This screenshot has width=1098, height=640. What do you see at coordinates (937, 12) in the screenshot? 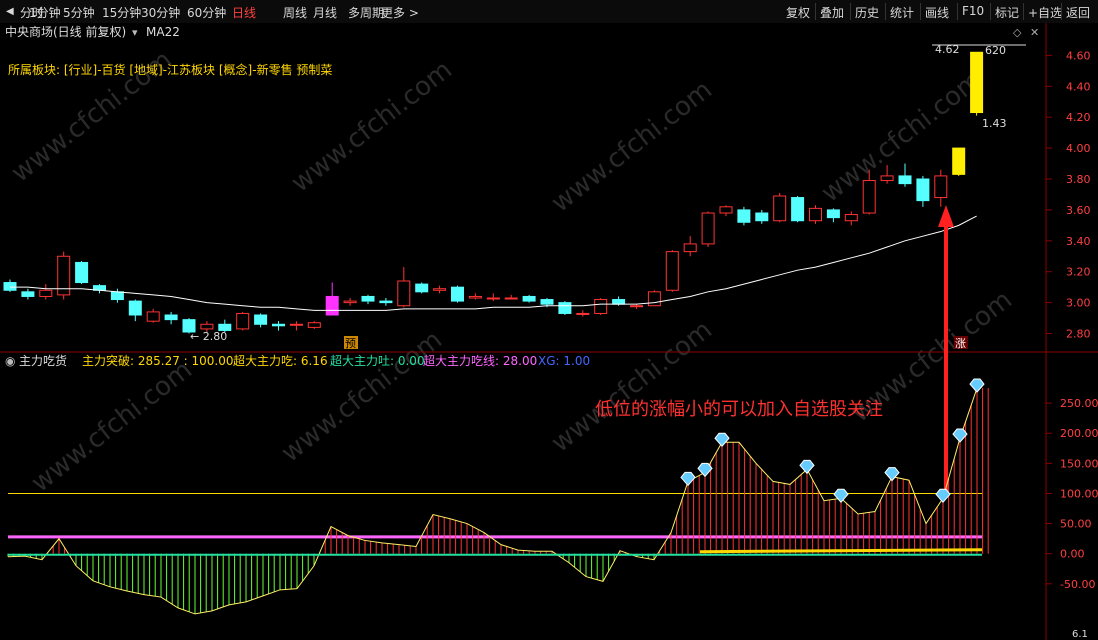
I see `toolbar-btn-4: 画线` at bounding box center [937, 12].